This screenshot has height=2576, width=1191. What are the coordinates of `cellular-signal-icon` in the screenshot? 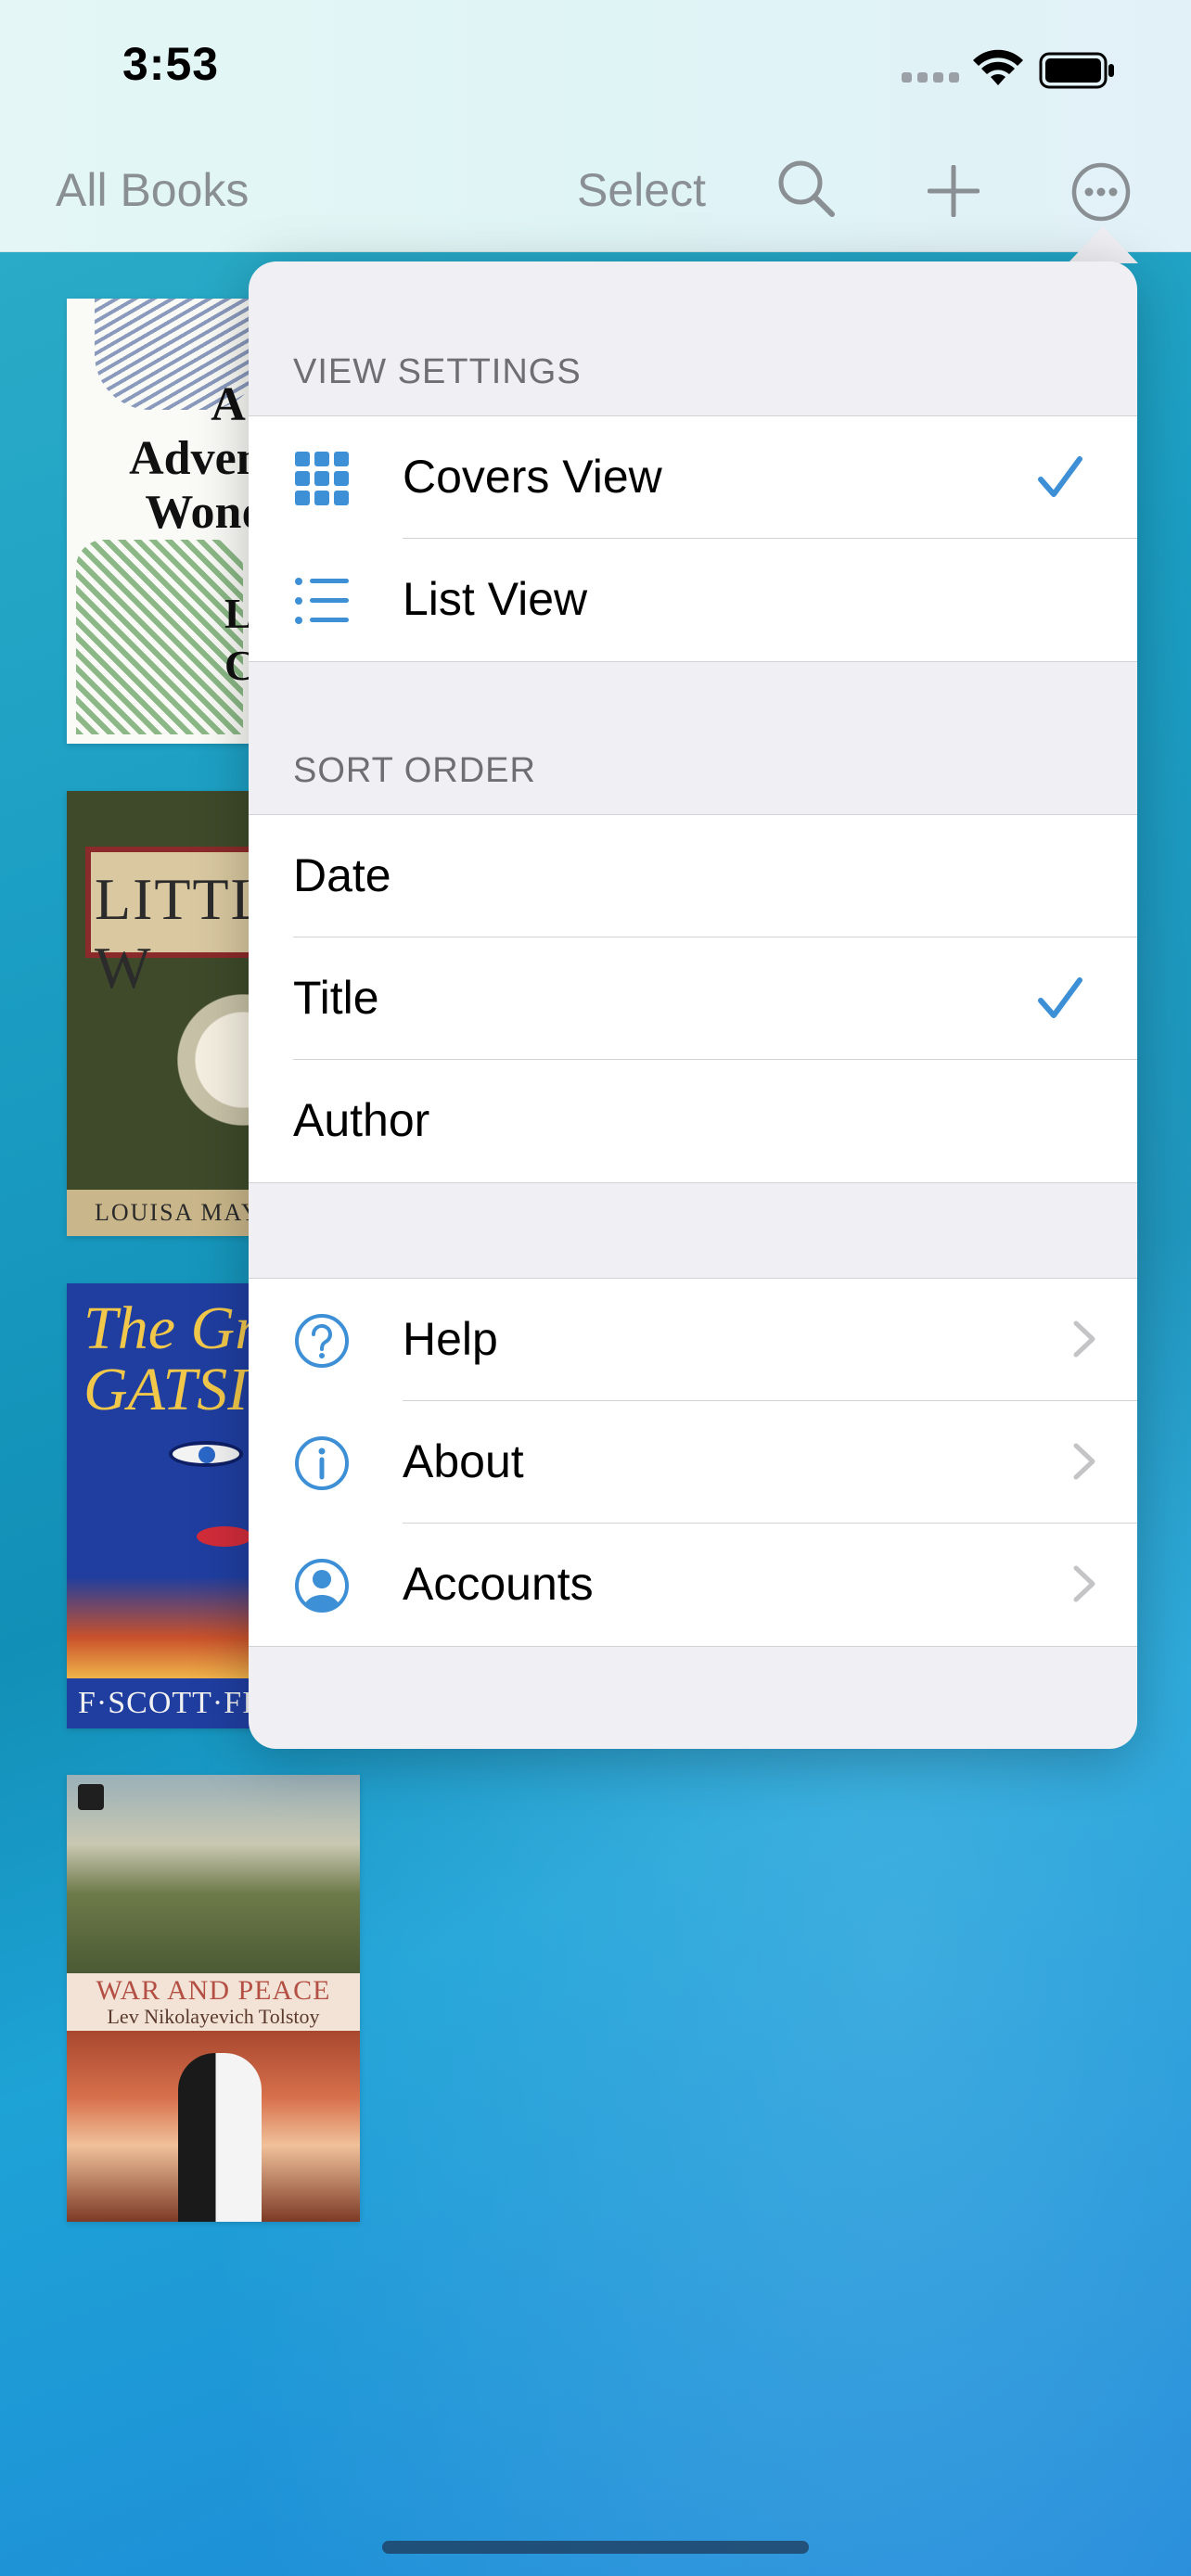 It's located at (931, 77).